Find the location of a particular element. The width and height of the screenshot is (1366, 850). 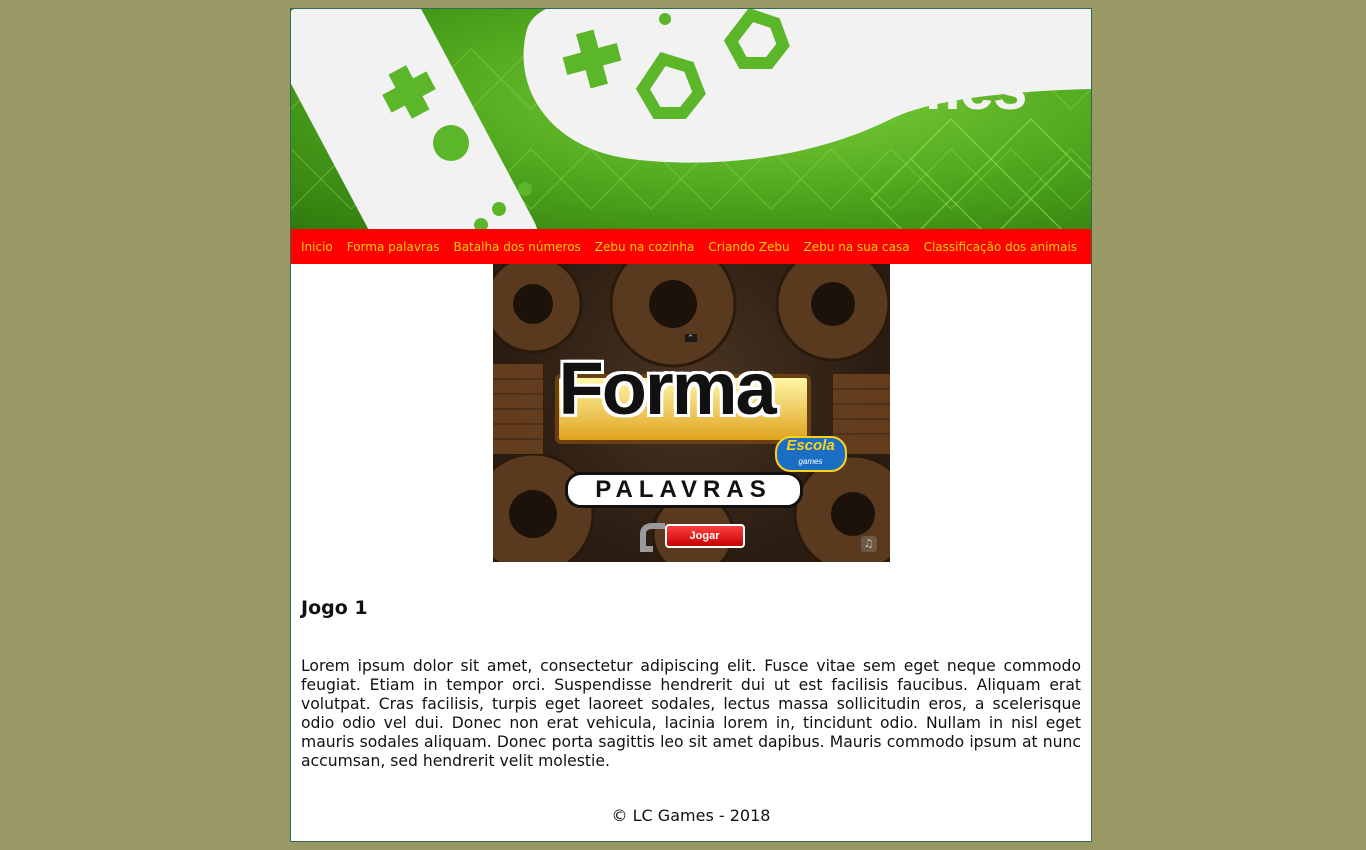

article-heading: Jogo 1 is located at coordinates (334, 608).